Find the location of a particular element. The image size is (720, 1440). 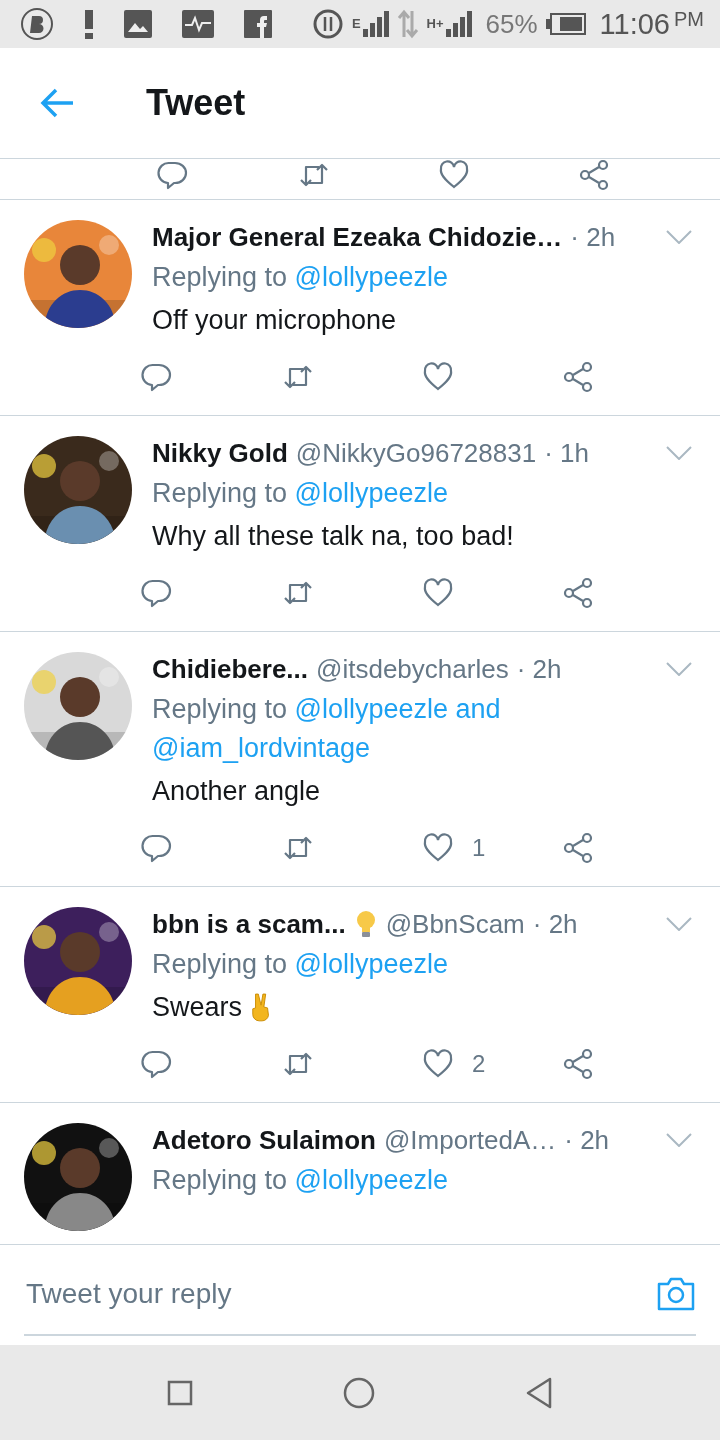

b-circle-icon is located at coordinates (37, 24).